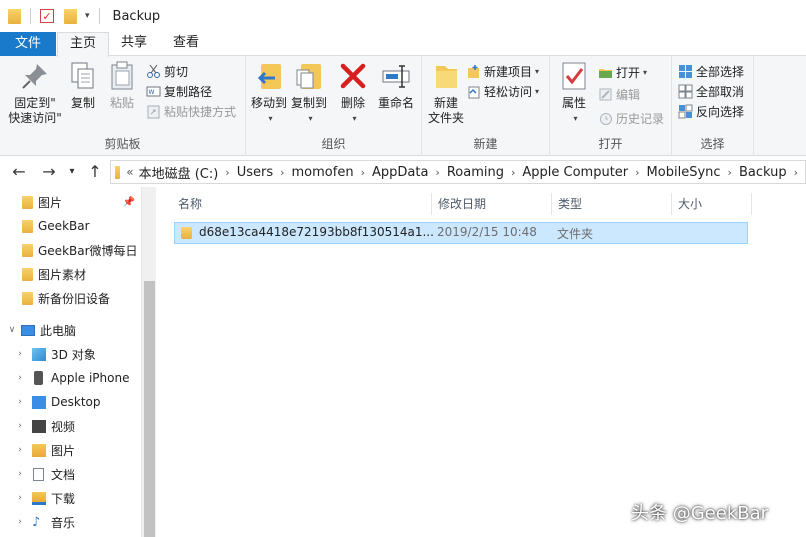 The height and width of the screenshot is (537, 806). Describe the element at coordinates (70, 330) in the screenshot. I see `nav-item-this-pc: ∨ 此电脑` at that location.